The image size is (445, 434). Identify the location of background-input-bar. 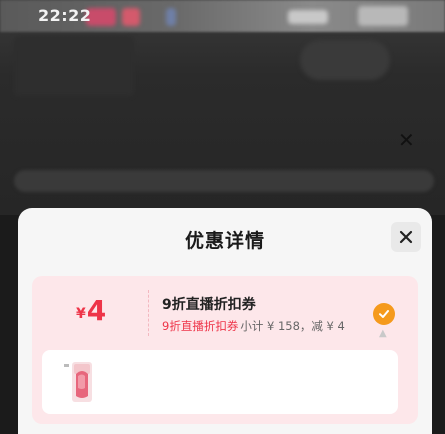
(224, 181).